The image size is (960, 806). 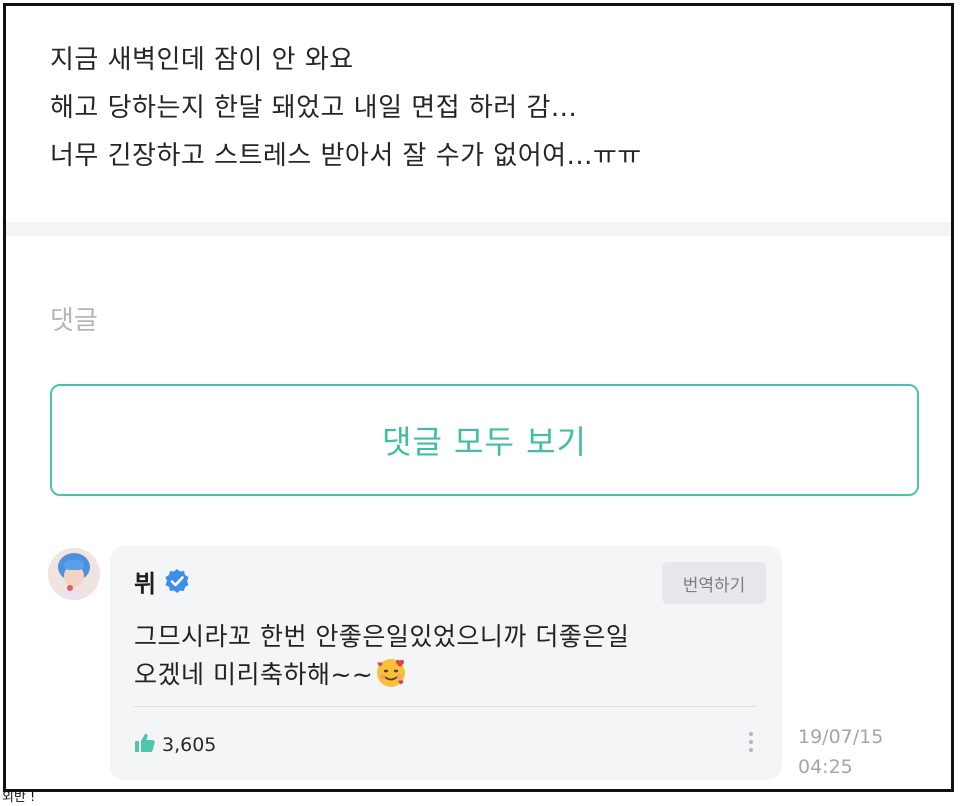 I want to click on like-button: 3,605, so click(x=175, y=745).